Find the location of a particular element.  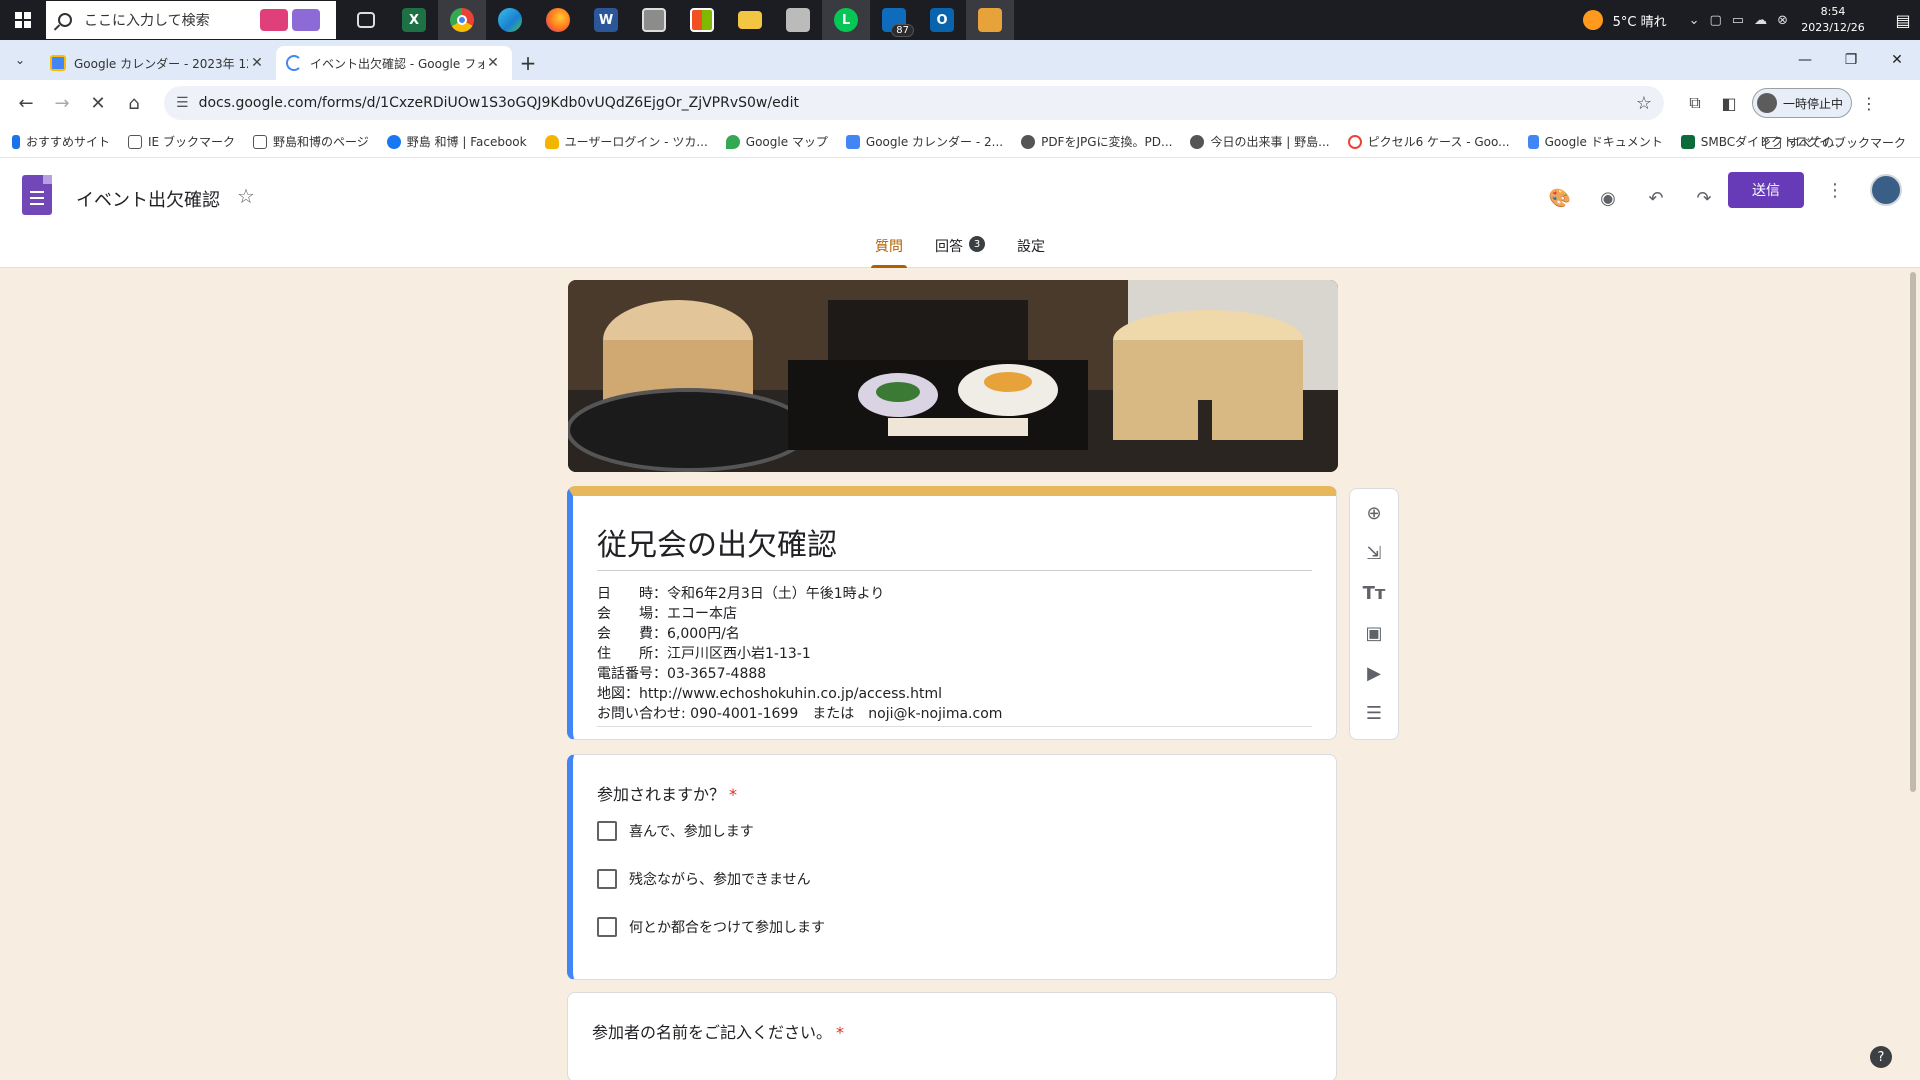

taskbar-explorer is located at coordinates (750, 20).